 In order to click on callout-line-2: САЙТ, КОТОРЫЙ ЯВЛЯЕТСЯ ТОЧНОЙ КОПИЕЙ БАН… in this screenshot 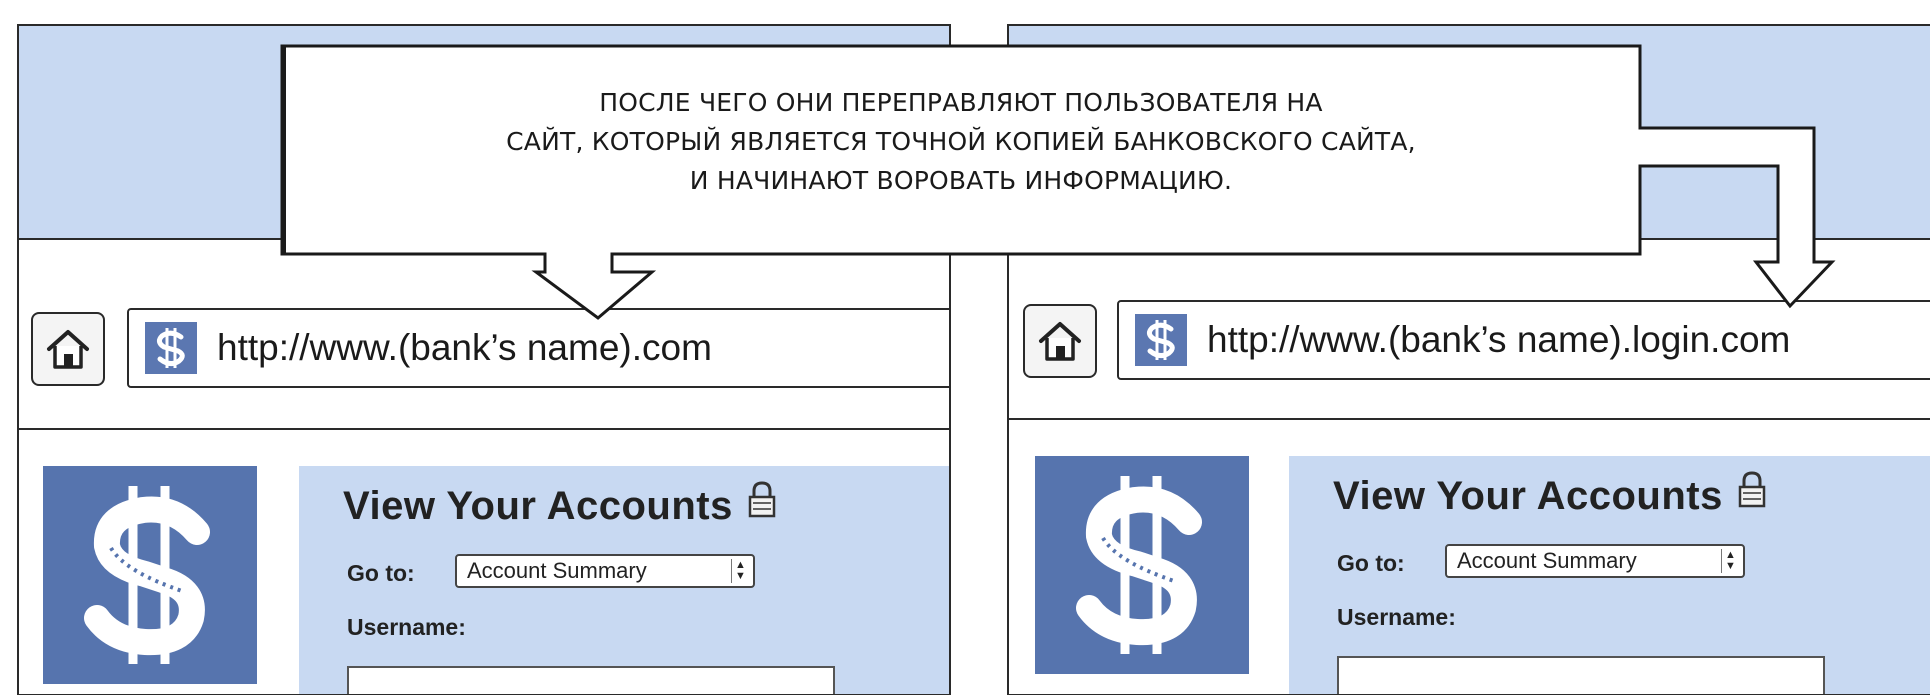, I will do `click(961, 141)`.